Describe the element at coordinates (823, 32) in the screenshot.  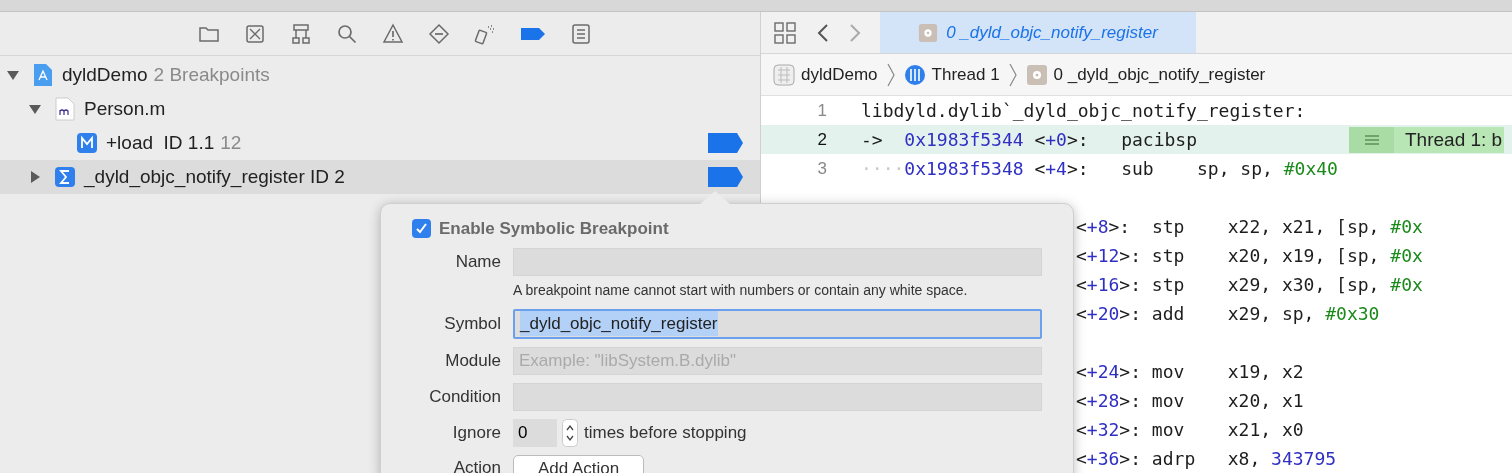
I see `back-icon` at that location.